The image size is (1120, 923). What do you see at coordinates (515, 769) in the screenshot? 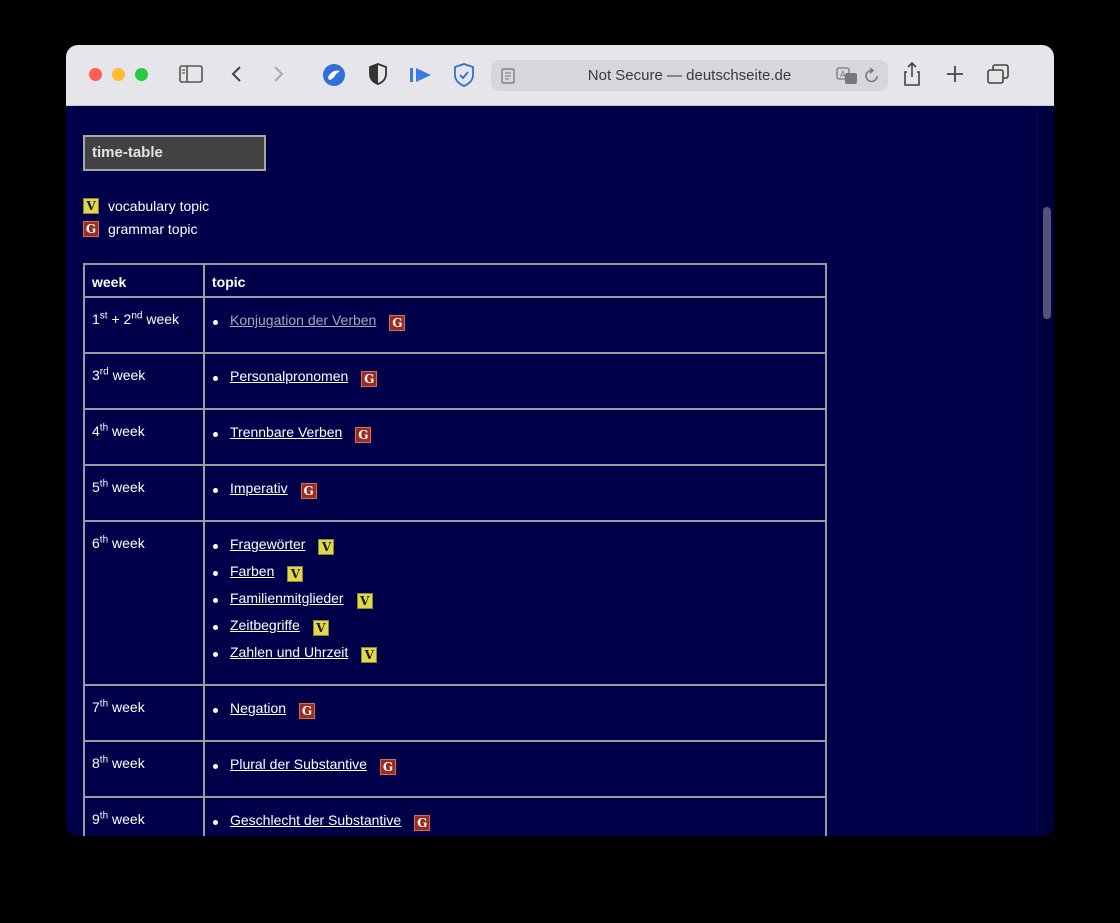
I see `topic-list: Plural der Substantive G` at bounding box center [515, 769].